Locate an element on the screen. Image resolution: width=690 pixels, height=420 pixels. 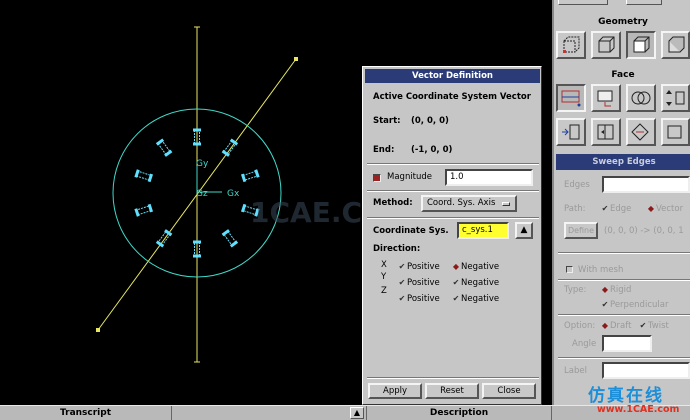
face-merge-button is located at coordinates (641, 132).